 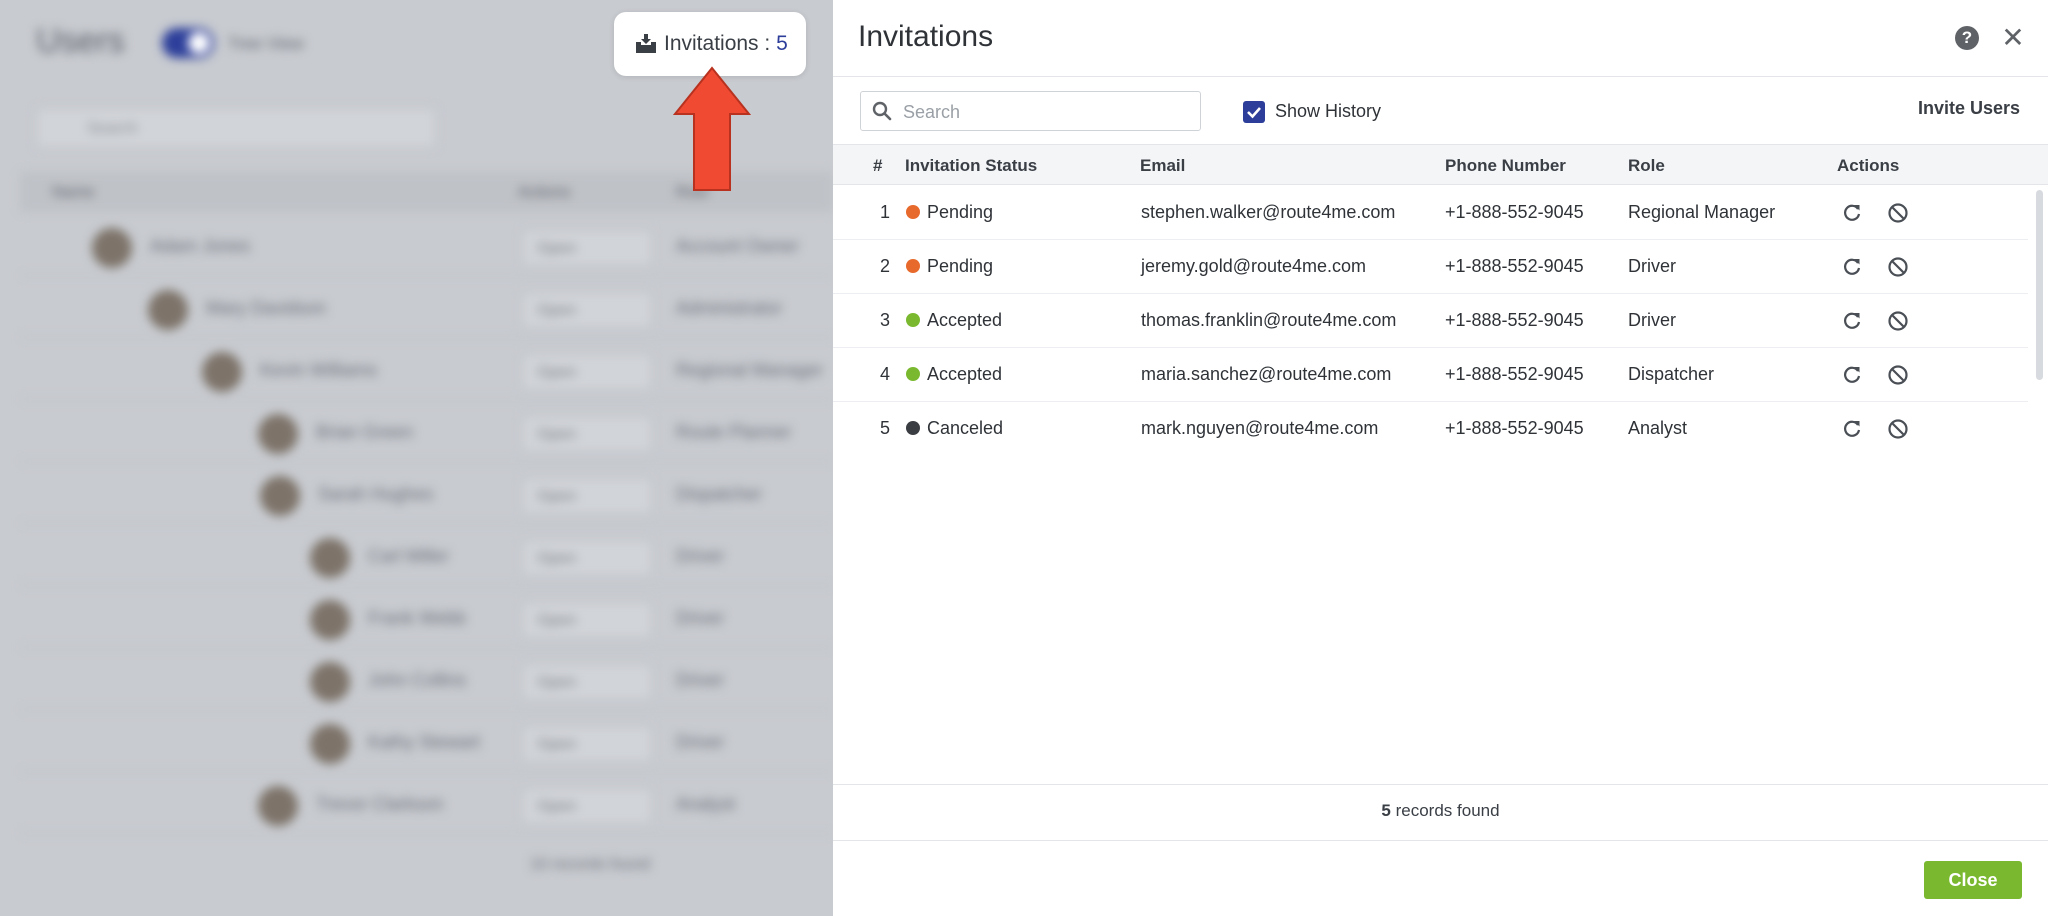 I want to click on user-name: Kevin Williams, so click(x=319, y=370).